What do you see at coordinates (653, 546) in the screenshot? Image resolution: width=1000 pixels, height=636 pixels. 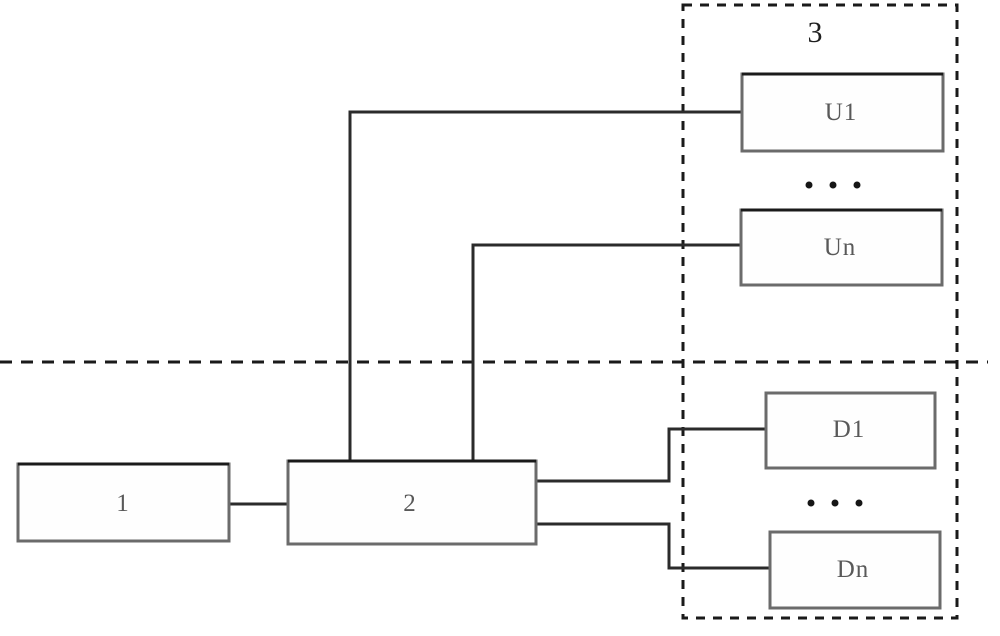 I see `connector-block2-to-dn` at bounding box center [653, 546].